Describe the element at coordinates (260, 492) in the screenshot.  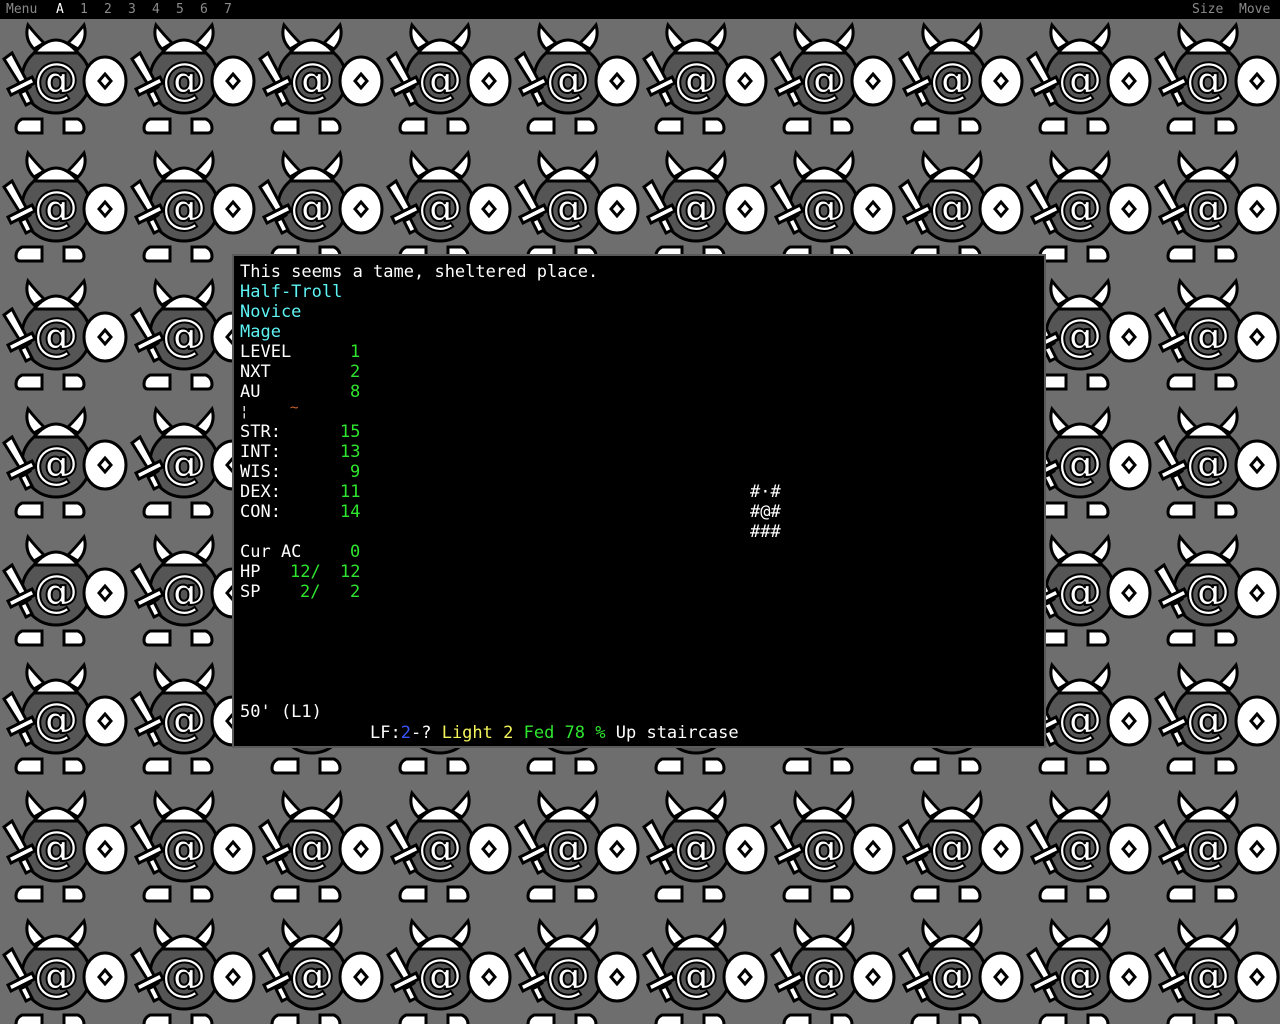
I see `attr-label-dex: DEX:` at that location.